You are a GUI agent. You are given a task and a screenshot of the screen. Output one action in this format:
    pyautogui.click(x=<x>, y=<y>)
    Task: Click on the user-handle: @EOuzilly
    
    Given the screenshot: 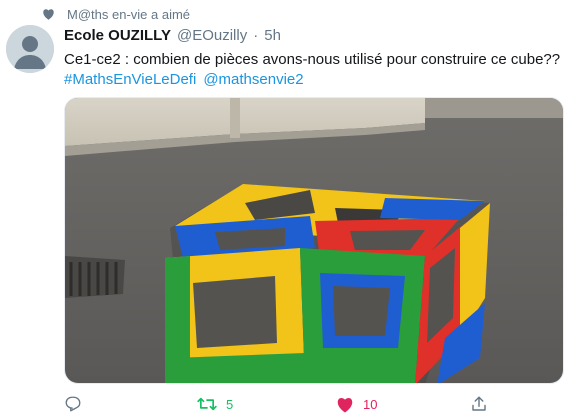 What is the action you would take?
    pyautogui.click(x=212, y=35)
    